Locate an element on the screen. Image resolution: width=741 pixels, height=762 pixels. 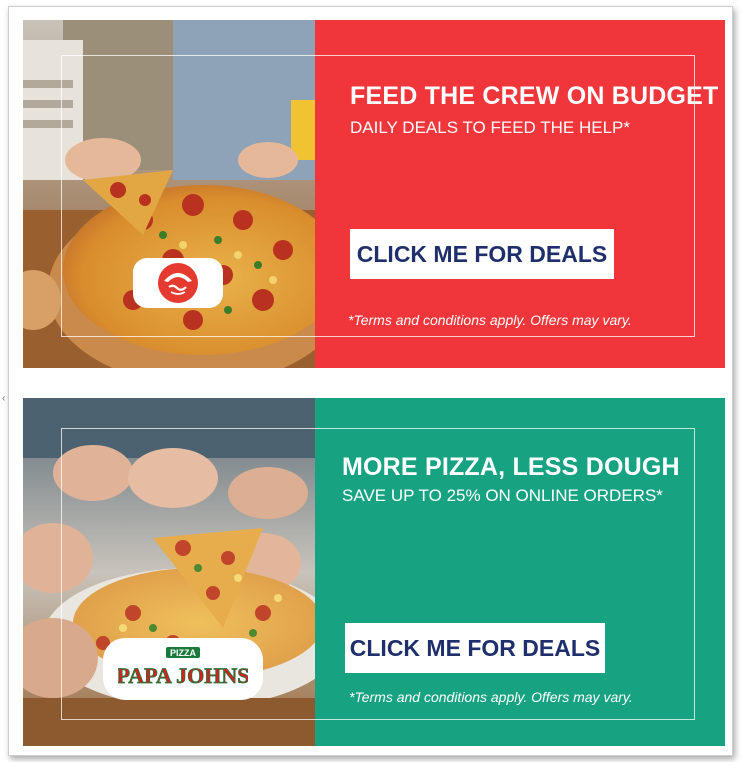
papa-johns-logo: PIZZA PAPA JOHNS is located at coordinates (183, 669).